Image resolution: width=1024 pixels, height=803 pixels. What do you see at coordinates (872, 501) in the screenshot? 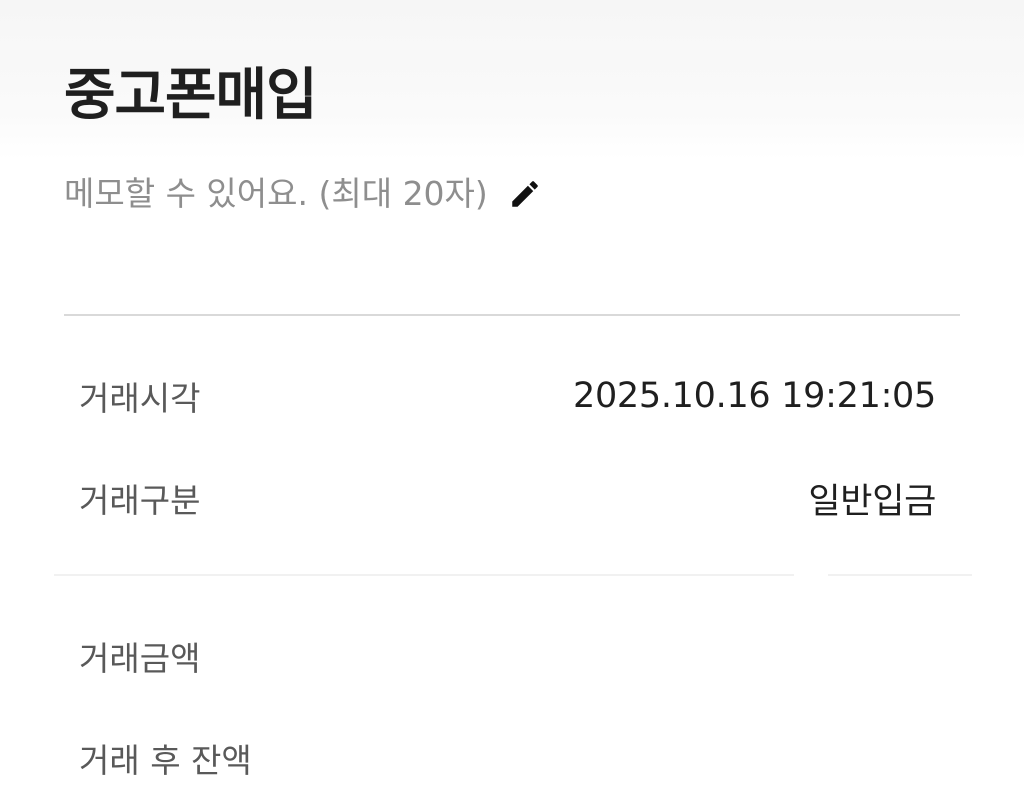
I see `detail-value: 일반입금` at bounding box center [872, 501].